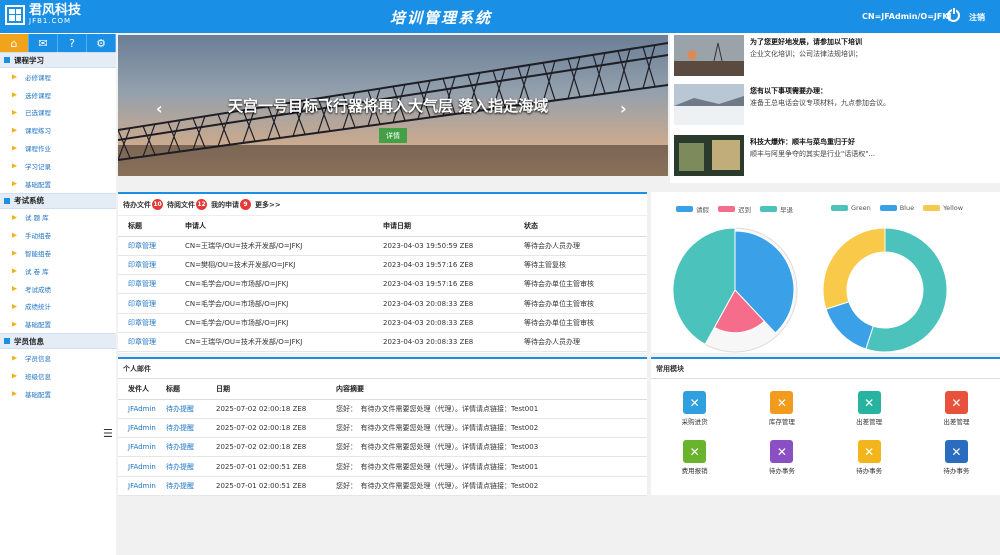 The height and width of the screenshot is (555, 1000). Describe the element at coordinates (58, 271) in the screenshot. I see `sidebar-item: 试 卷 库` at that location.